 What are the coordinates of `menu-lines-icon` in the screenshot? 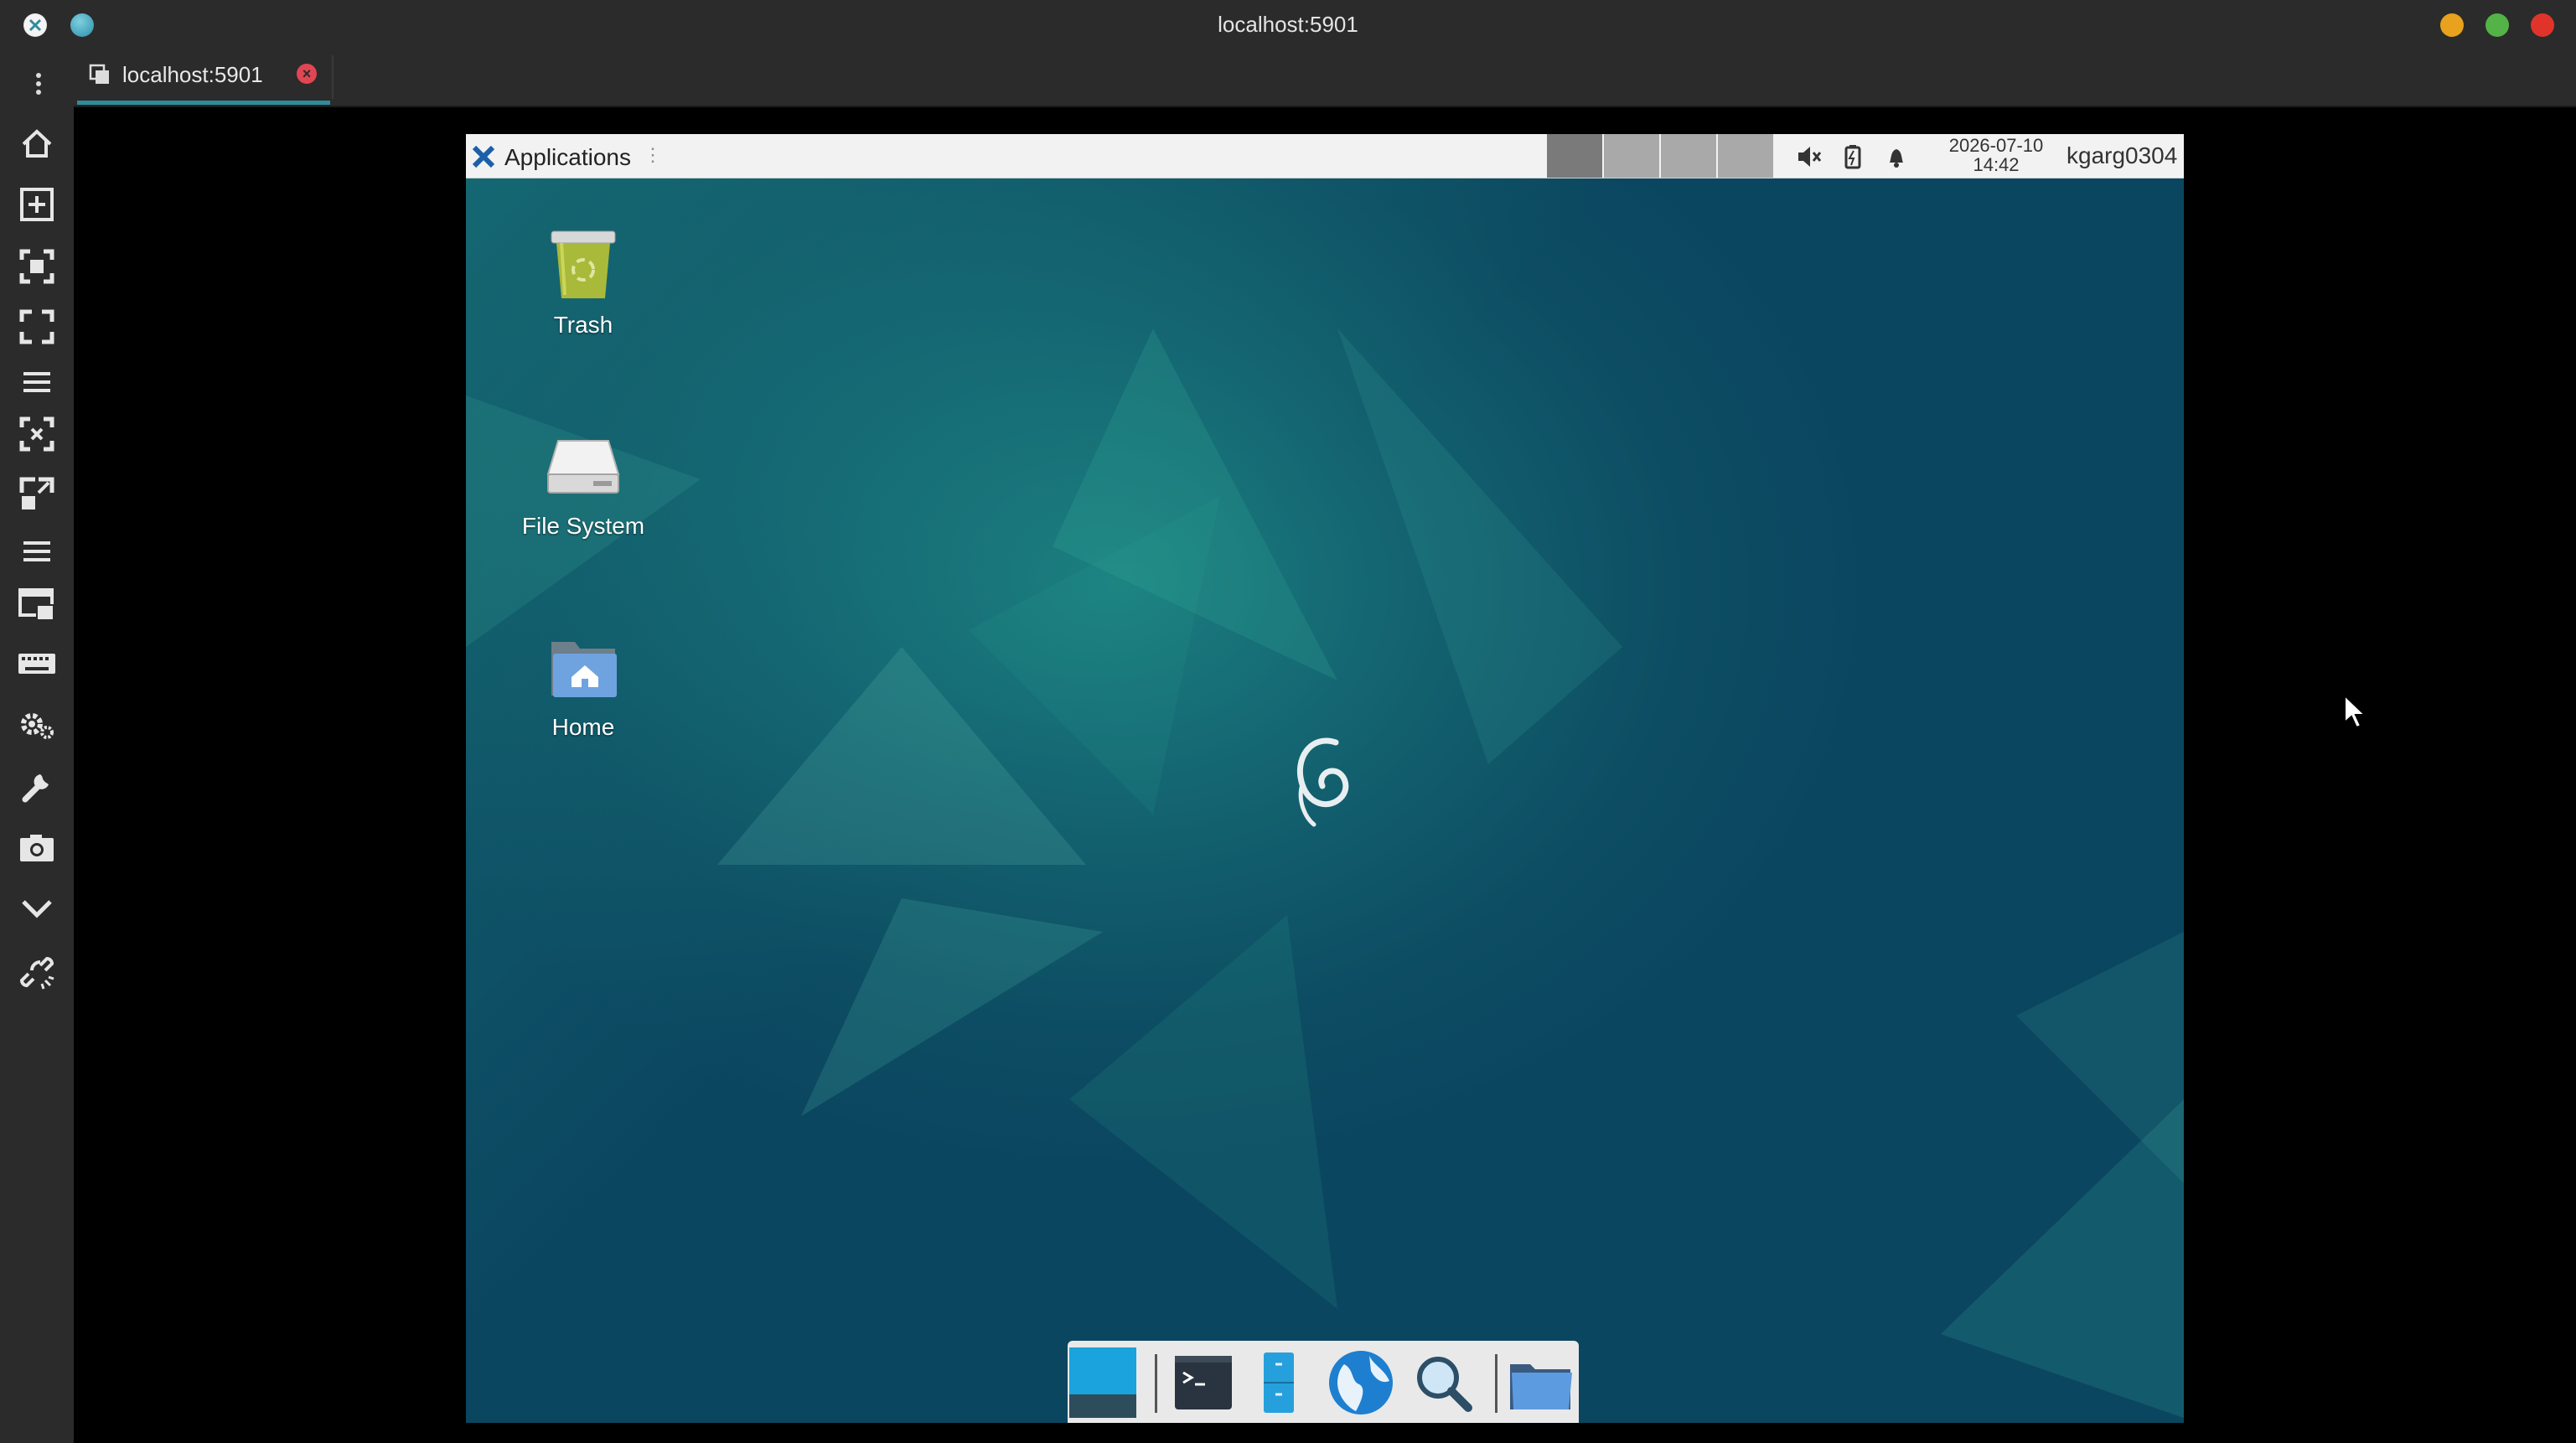 It's located at (37, 382).